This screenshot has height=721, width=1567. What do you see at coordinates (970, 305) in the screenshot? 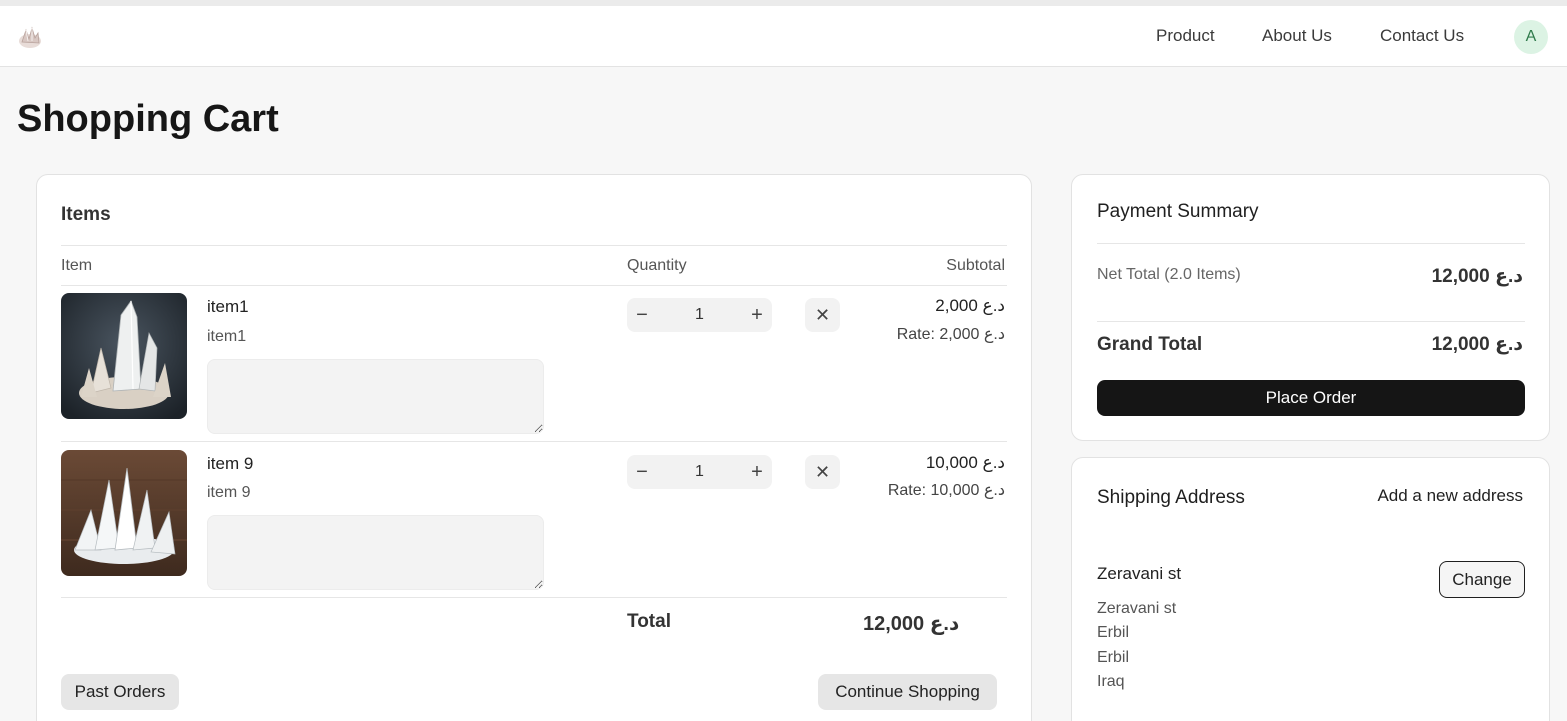
I see `item-subtotal: د.ع 2,000` at bounding box center [970, 305].